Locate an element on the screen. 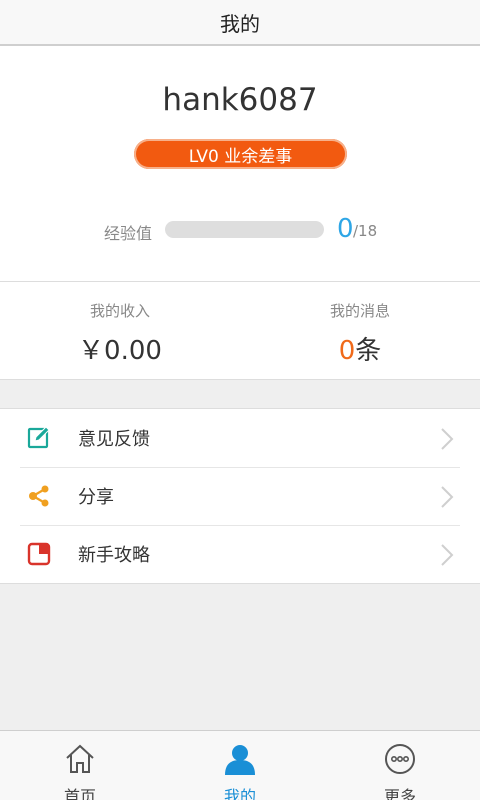 The width and height of the screenshot is (480, 800). menu-item-label: 意见反馈 is located at coordinates (114, 439).